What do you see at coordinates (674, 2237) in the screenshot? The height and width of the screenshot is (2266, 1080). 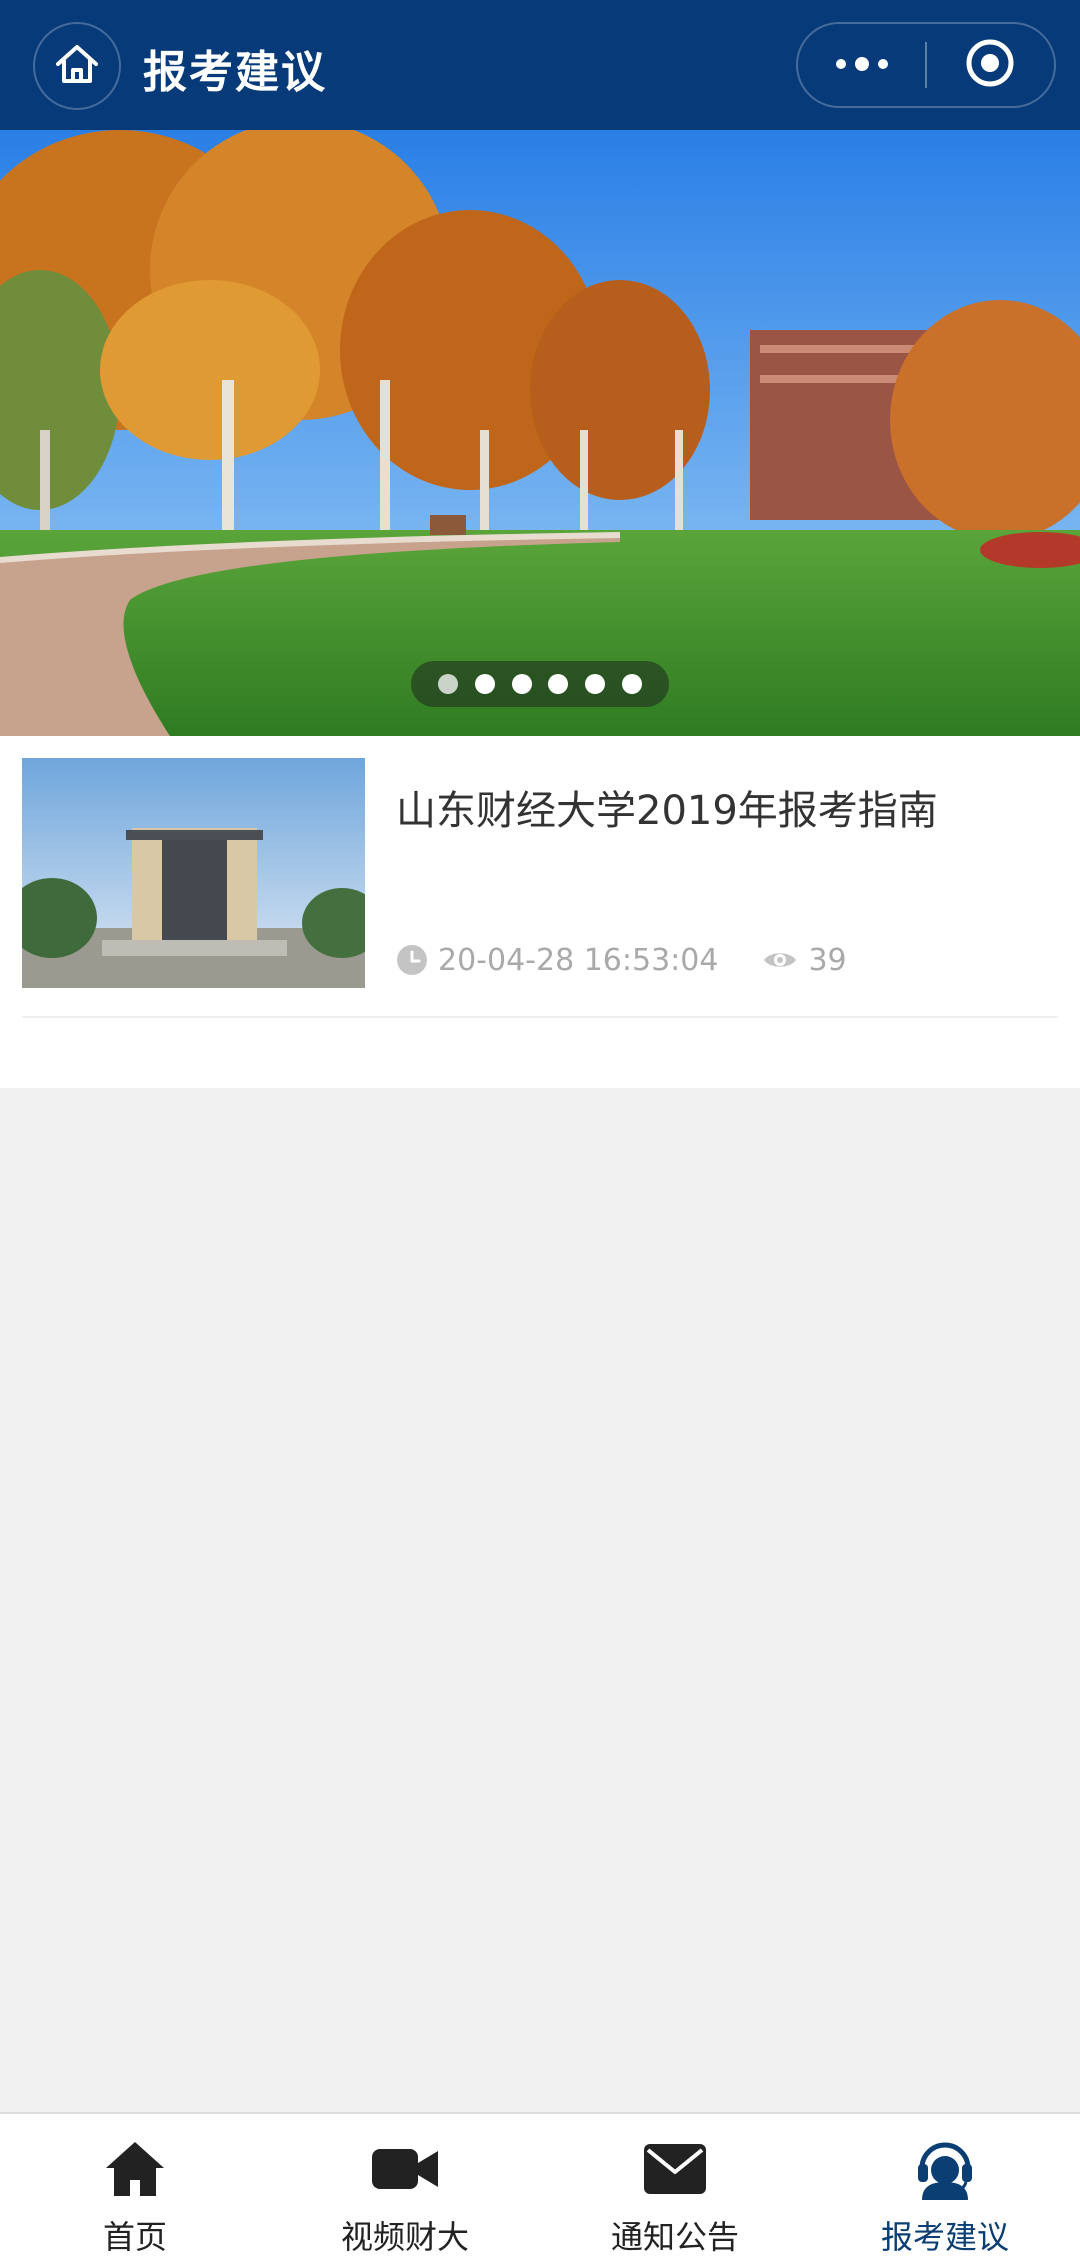 I see `tab-label: 通知公告` at bounding box center [674, 2237].